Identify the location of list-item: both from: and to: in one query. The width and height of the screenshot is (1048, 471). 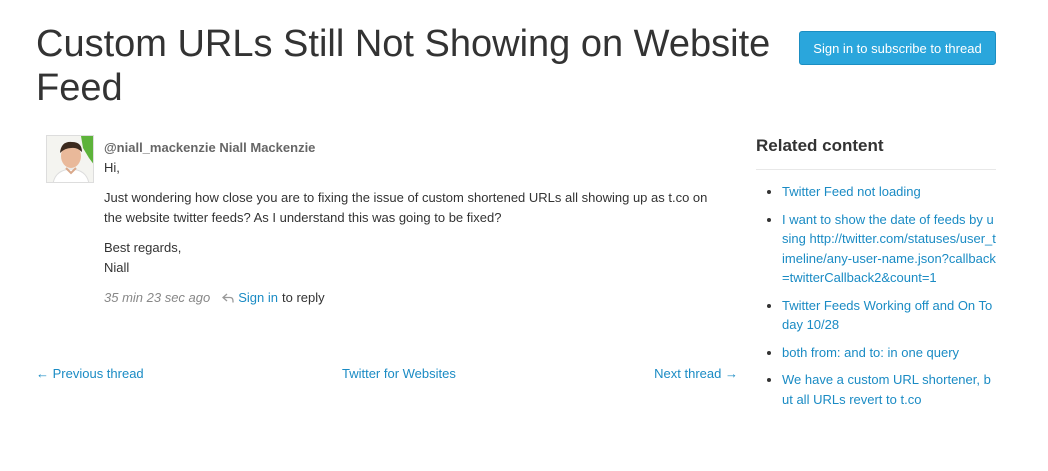
(889, 353).